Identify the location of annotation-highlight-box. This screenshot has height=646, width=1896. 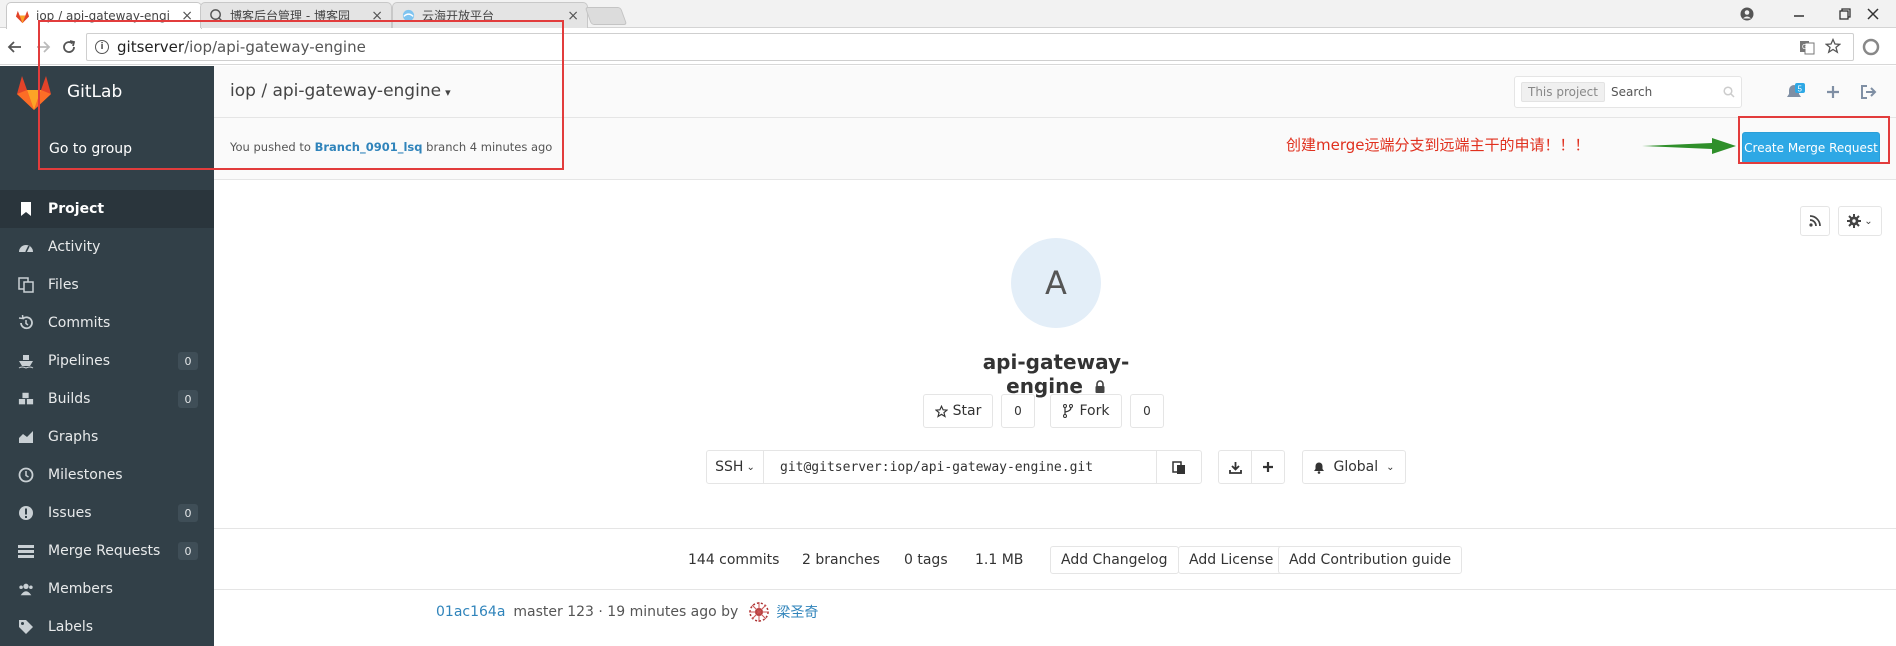
(301, 95).